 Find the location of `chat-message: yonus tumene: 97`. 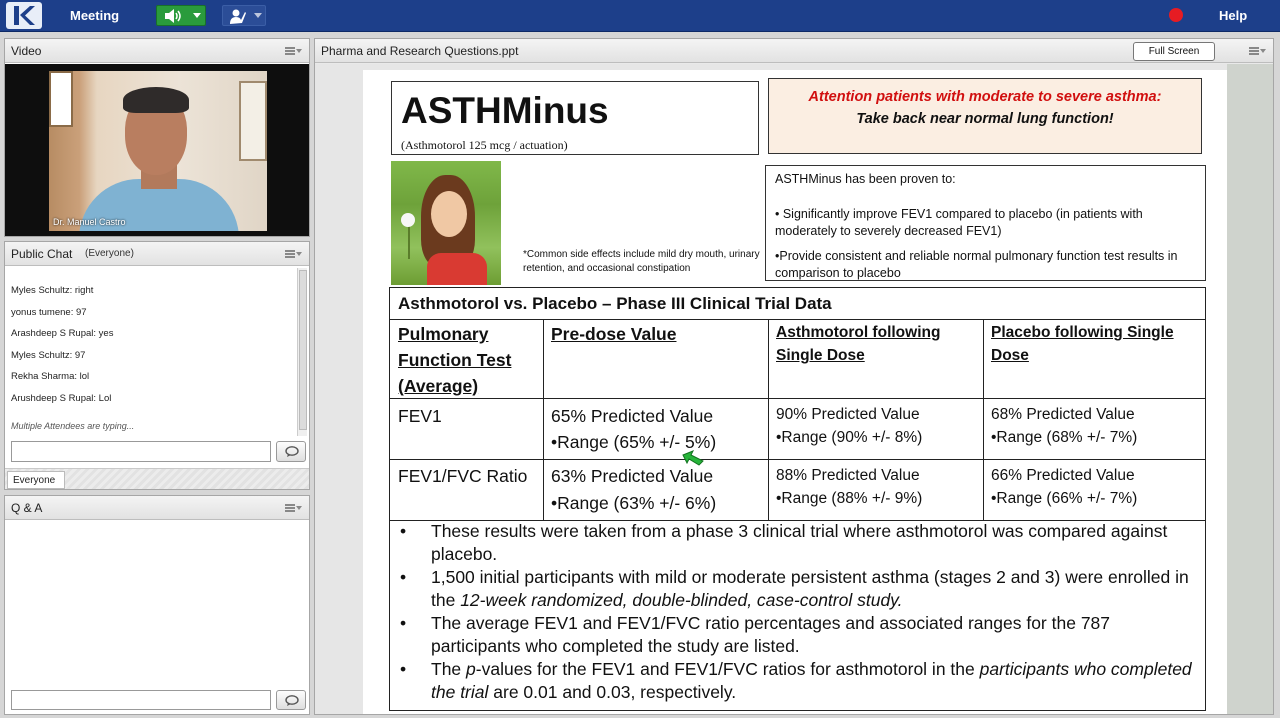

chat-message: yonus tumene: 97 is located at coordinates (49, 312).